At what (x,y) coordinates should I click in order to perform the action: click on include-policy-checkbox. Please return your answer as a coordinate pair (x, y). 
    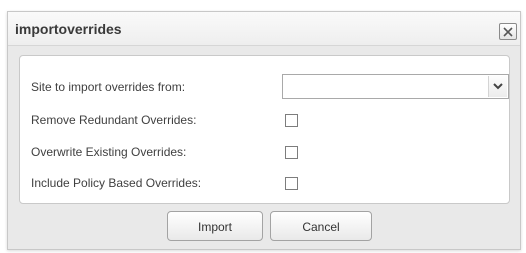
    Looking at the image, I should click on (291, 183).